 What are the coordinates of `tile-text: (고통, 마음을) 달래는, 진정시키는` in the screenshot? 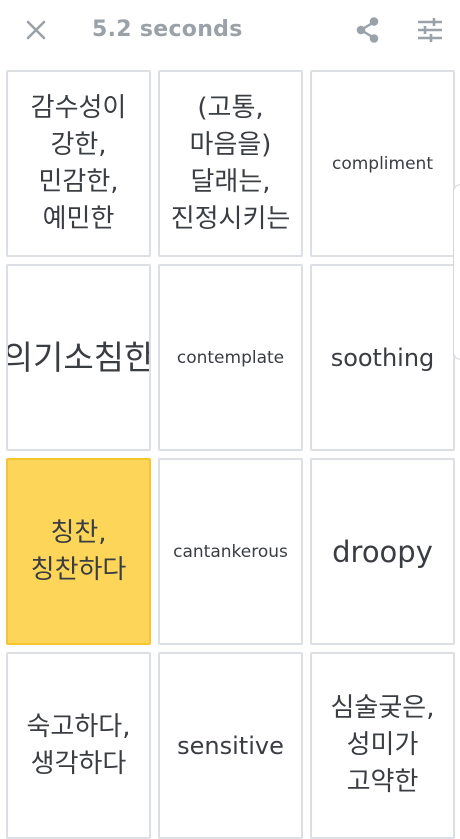 It's located at (230, 163).